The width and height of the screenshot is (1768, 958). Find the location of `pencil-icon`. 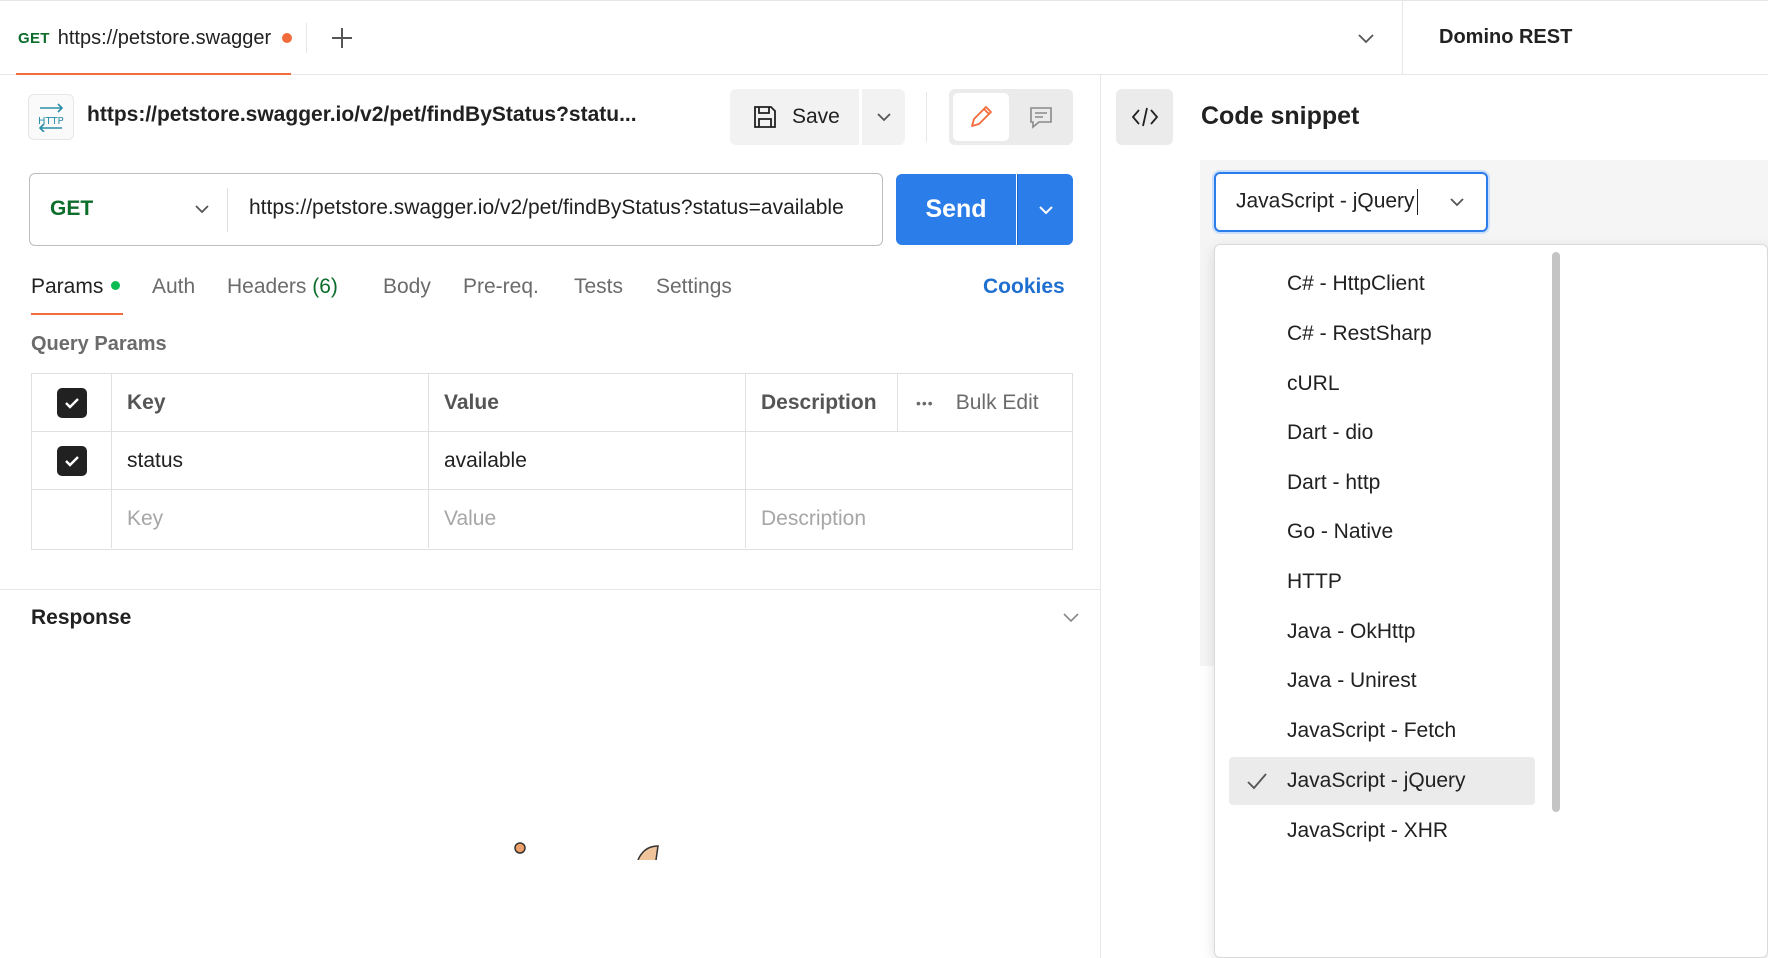

pencil-icon is located at coordinates (981, 116).